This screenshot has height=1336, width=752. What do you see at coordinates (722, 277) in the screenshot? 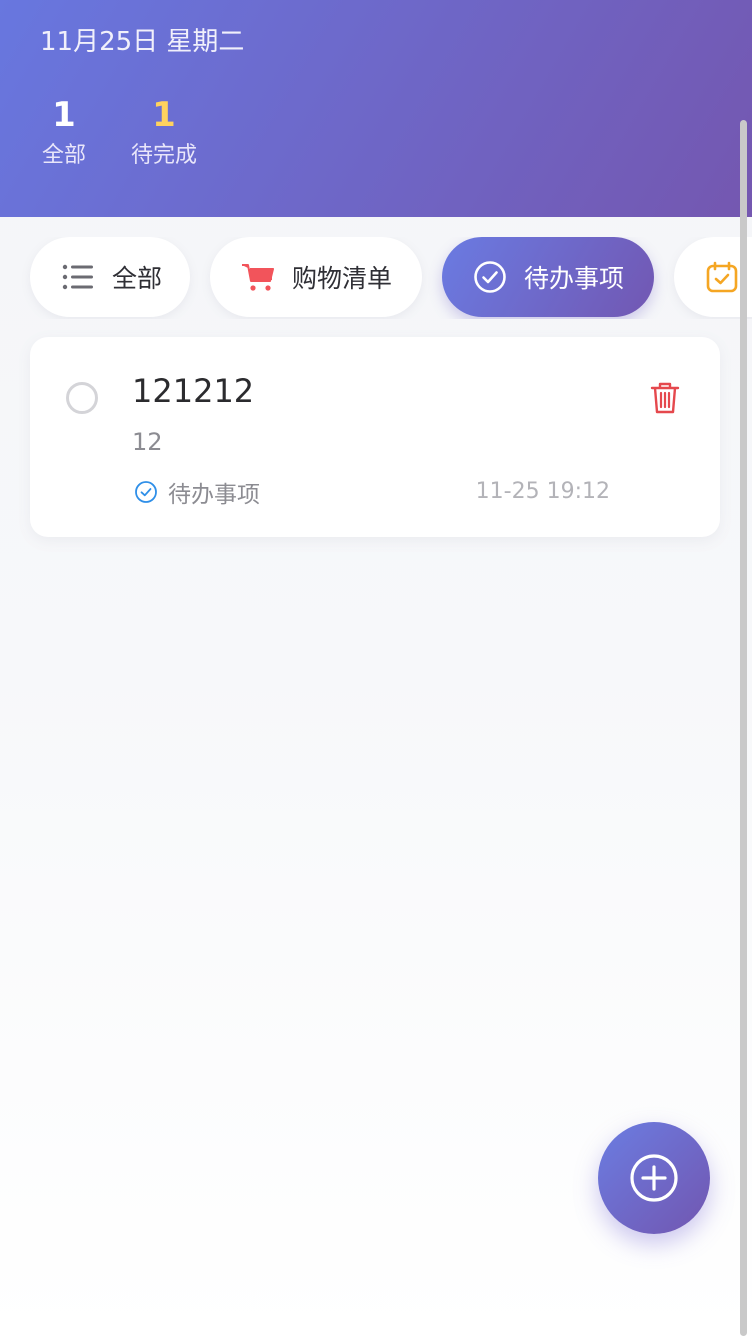
I see `calendar-check-icon` at bounding box center [722, 277].